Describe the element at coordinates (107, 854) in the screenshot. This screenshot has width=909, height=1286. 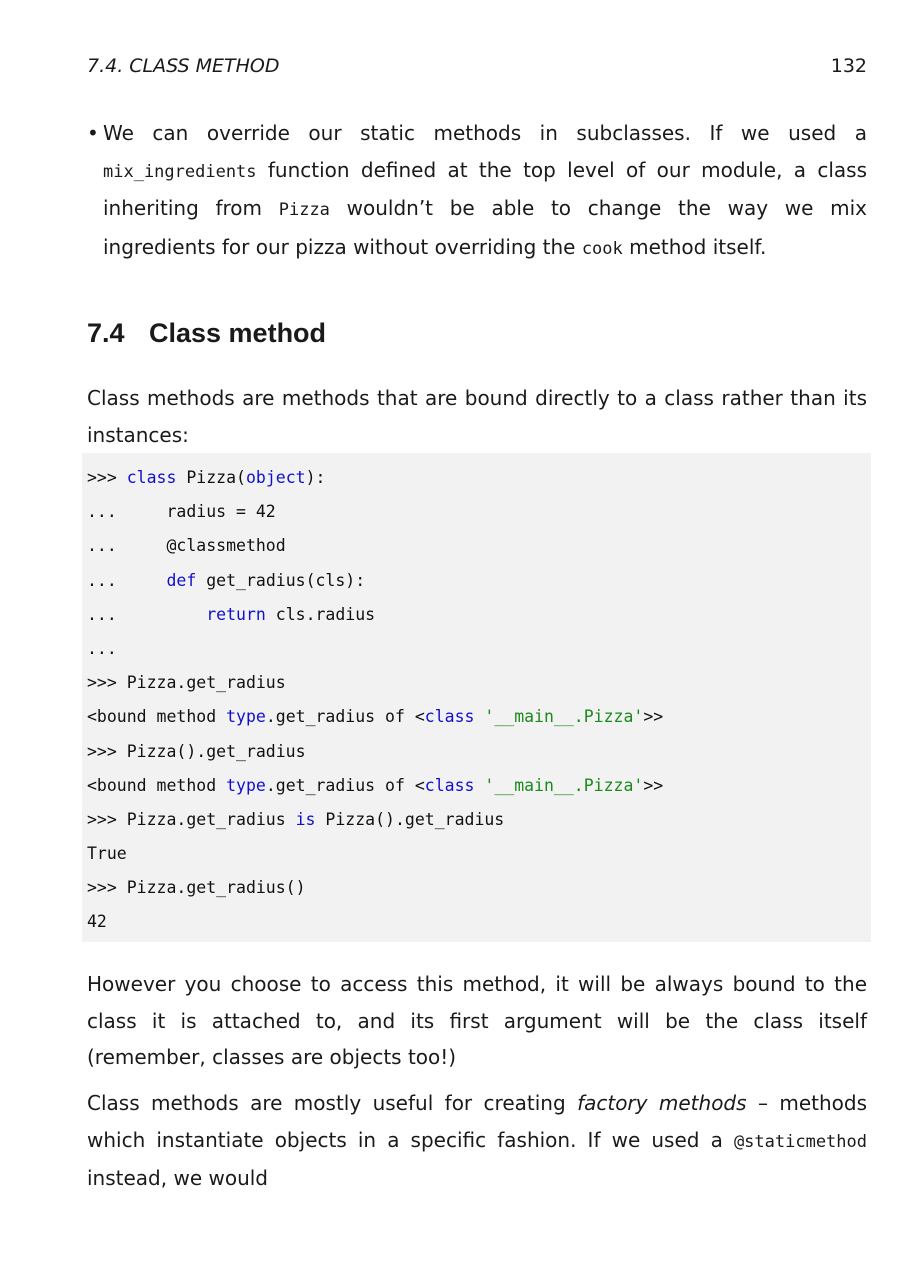
I see `code-line: True` at that location.